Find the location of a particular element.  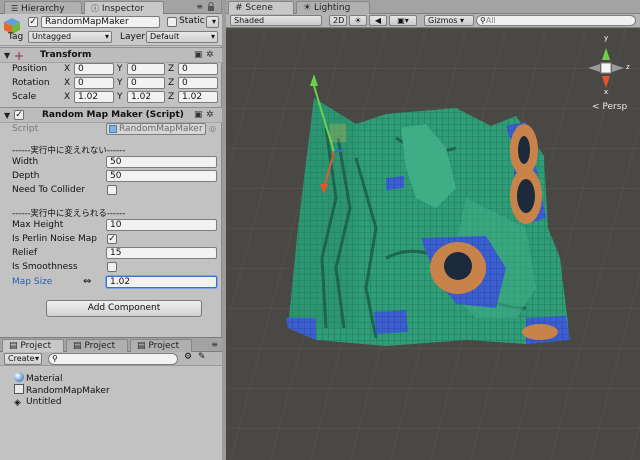

label-filter-icon: ✎ is located at coordinates (202, 357).